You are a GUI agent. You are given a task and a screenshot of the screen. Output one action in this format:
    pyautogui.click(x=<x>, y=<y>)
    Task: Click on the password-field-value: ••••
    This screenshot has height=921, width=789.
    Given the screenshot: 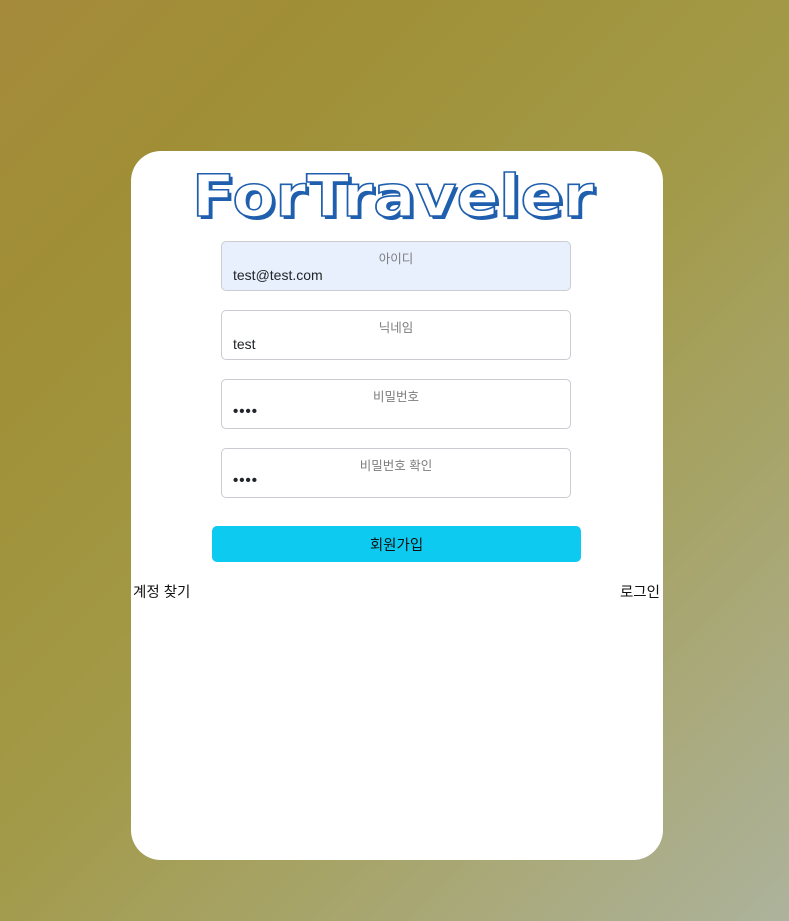 What is the action you would take?
    pyautogui.click(x=245, y=411)
    